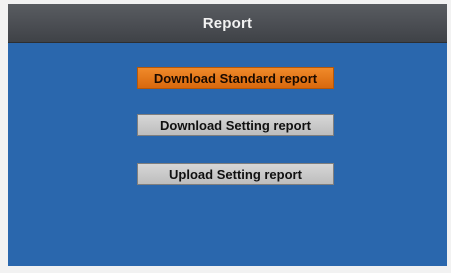  I want to click on download-setting-report-label: Download Setting report, so click(235, 125).